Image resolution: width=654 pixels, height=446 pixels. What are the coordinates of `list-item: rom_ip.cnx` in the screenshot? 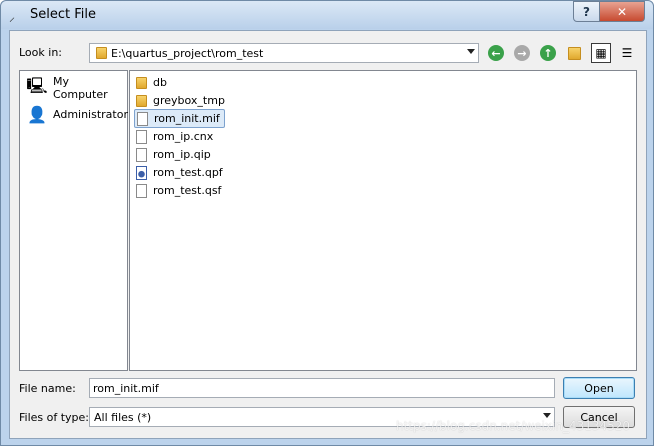 It's located at (173, 136).